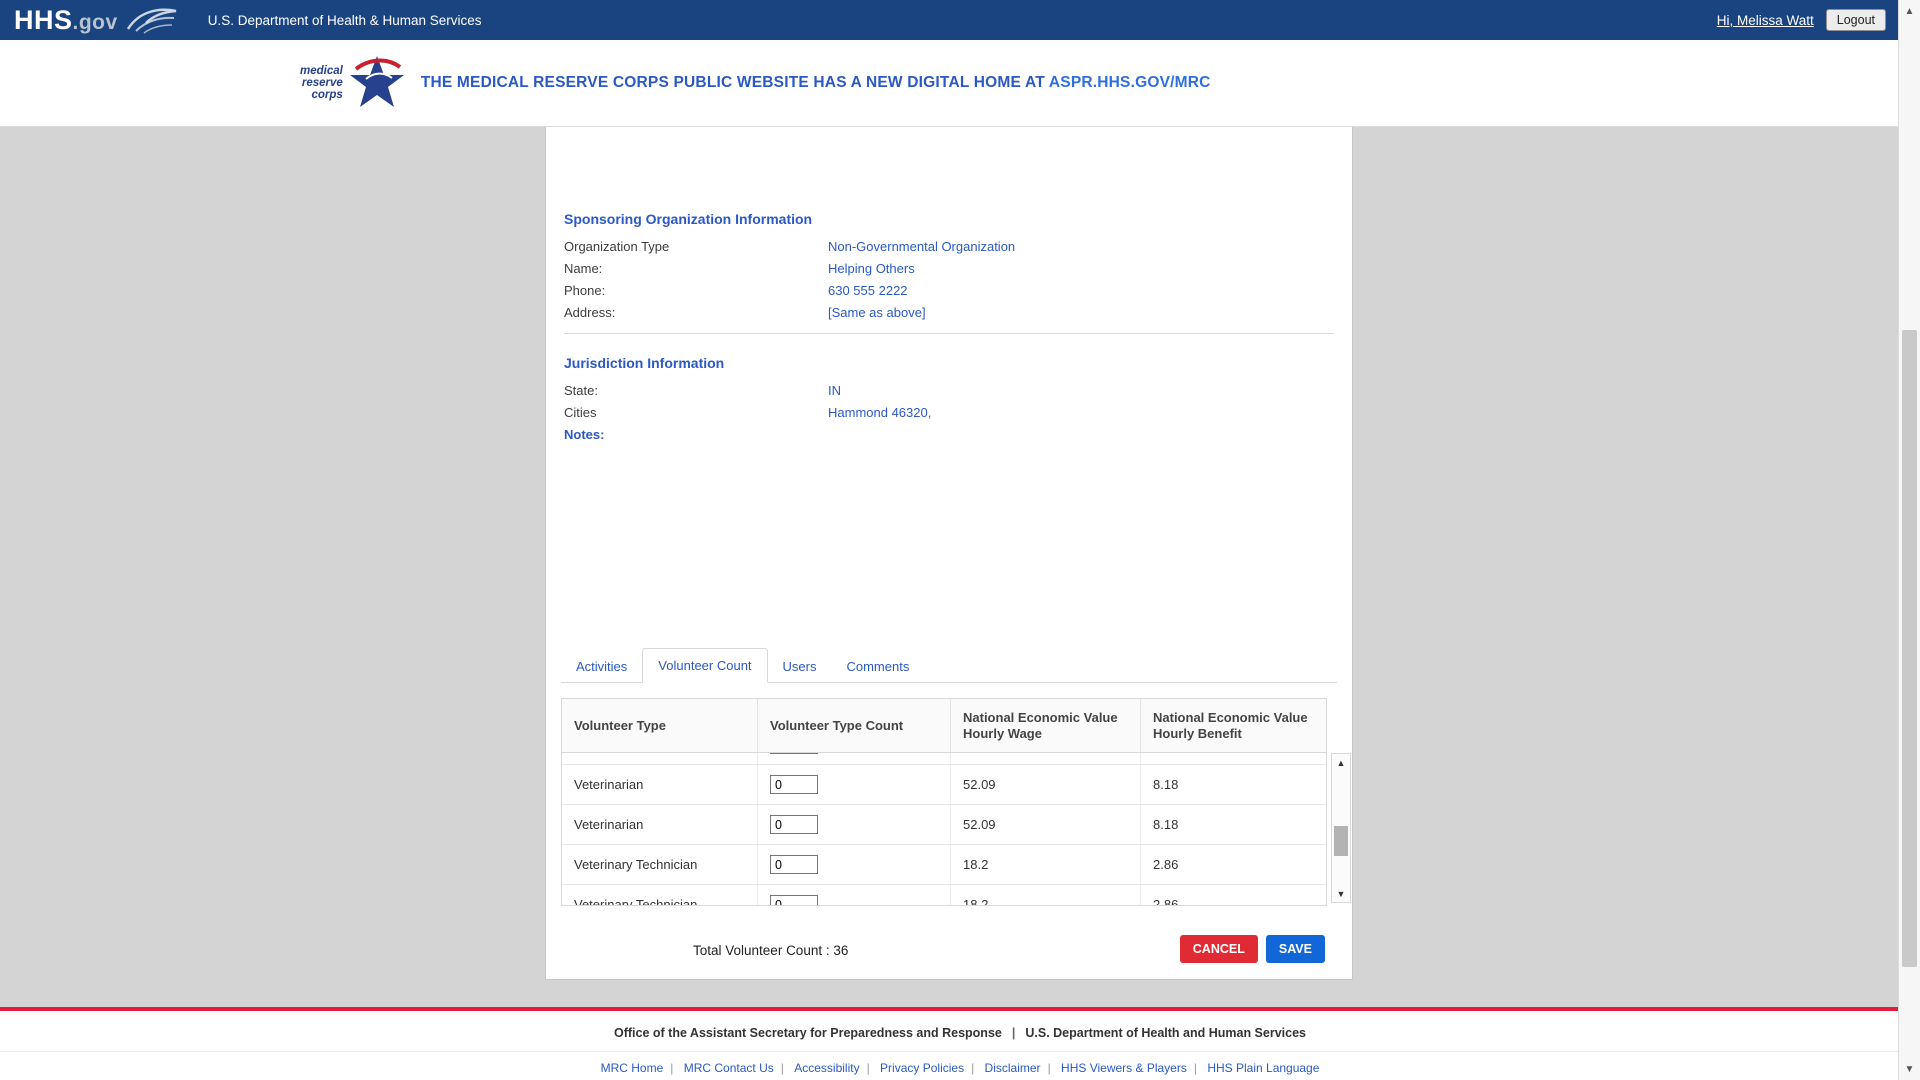 The width and height of the screenshot is (1920, 1080). What do you see at coordinates (949, 290) in the screenshot?
I see `field-row: Phone: 630 555 2222` at bounding box center [949, 290].